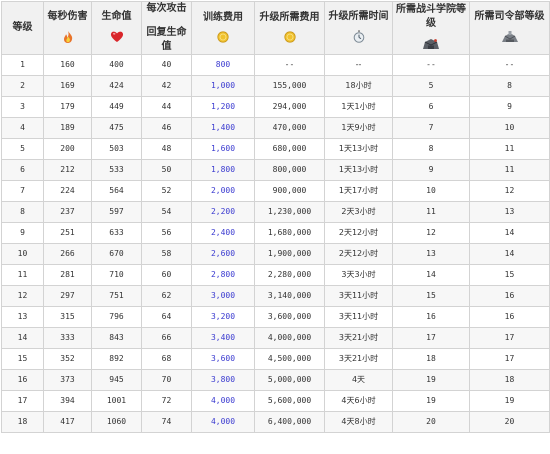  What do you see at coordinates (289, 401) in the screenshot?
I see `cell-upgrade-cost: 5,600,000` at bounding box center [289, 401].